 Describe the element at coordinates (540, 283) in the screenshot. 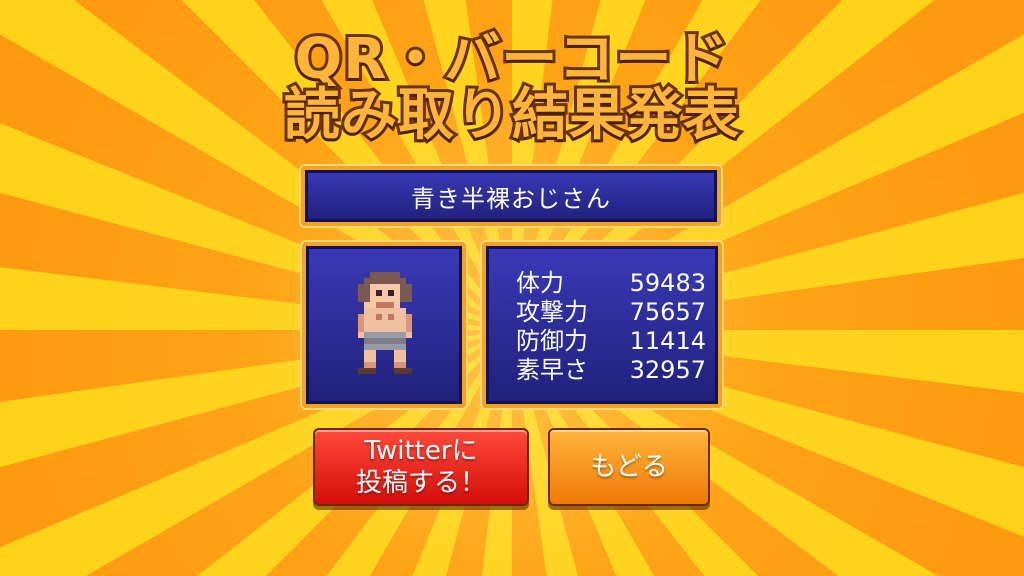

I see `stat-label: 体力` at that location.